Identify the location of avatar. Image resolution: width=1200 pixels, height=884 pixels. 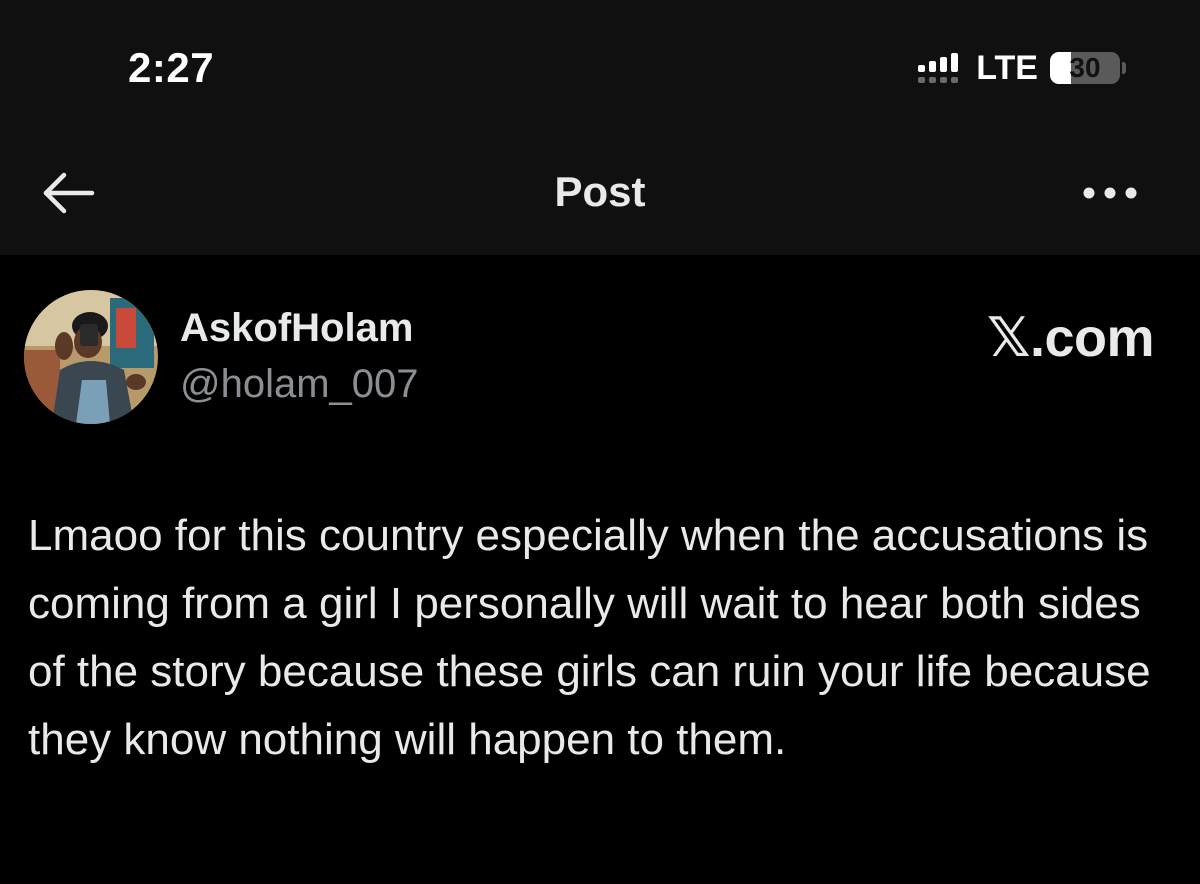
(91, 357).